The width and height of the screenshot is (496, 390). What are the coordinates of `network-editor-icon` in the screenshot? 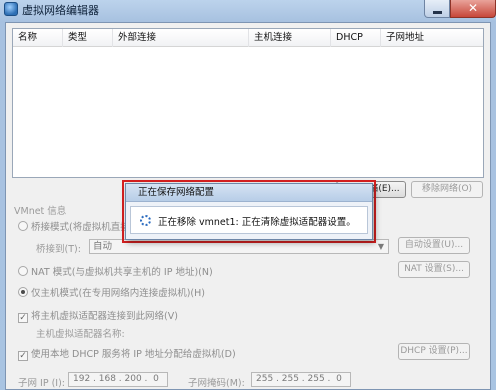 It's located at (11, 9).